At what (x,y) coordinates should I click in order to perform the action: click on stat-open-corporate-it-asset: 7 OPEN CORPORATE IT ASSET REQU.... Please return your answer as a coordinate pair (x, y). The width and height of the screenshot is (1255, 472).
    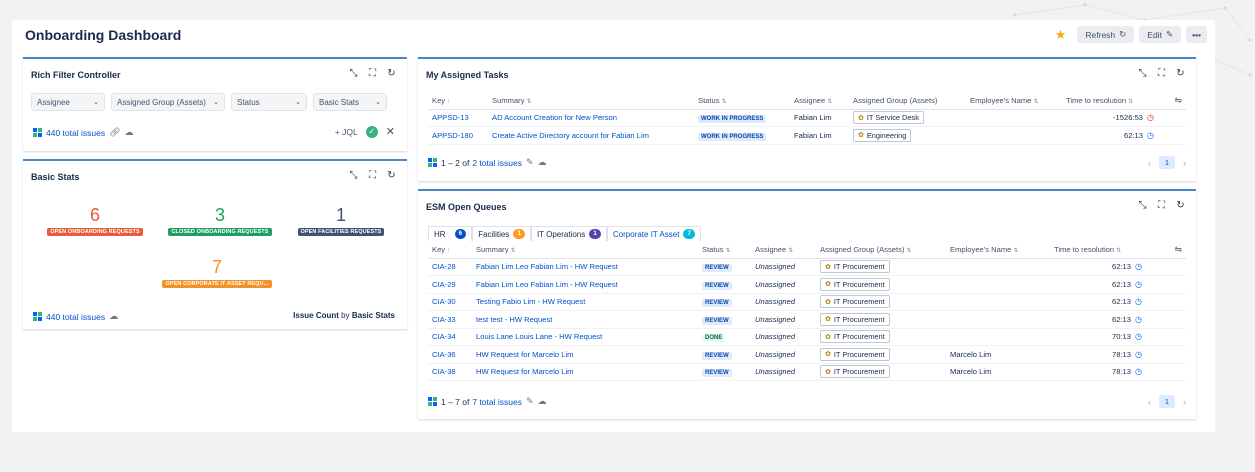
    Looking at the image, I should click on (217, 272).